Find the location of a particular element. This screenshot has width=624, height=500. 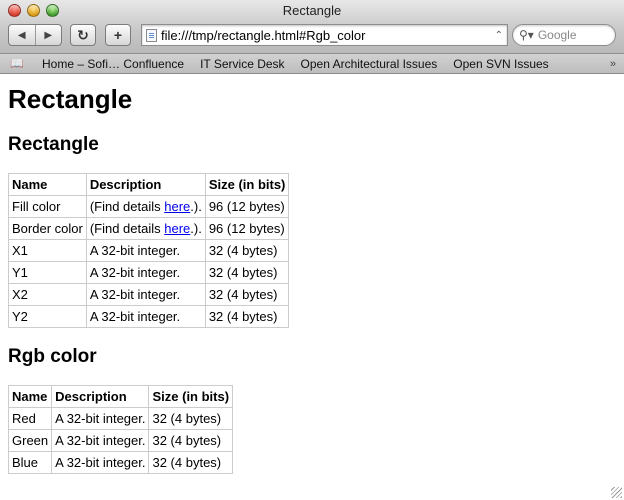

reload-icon: ↻ is located at coordinates (83, 34).